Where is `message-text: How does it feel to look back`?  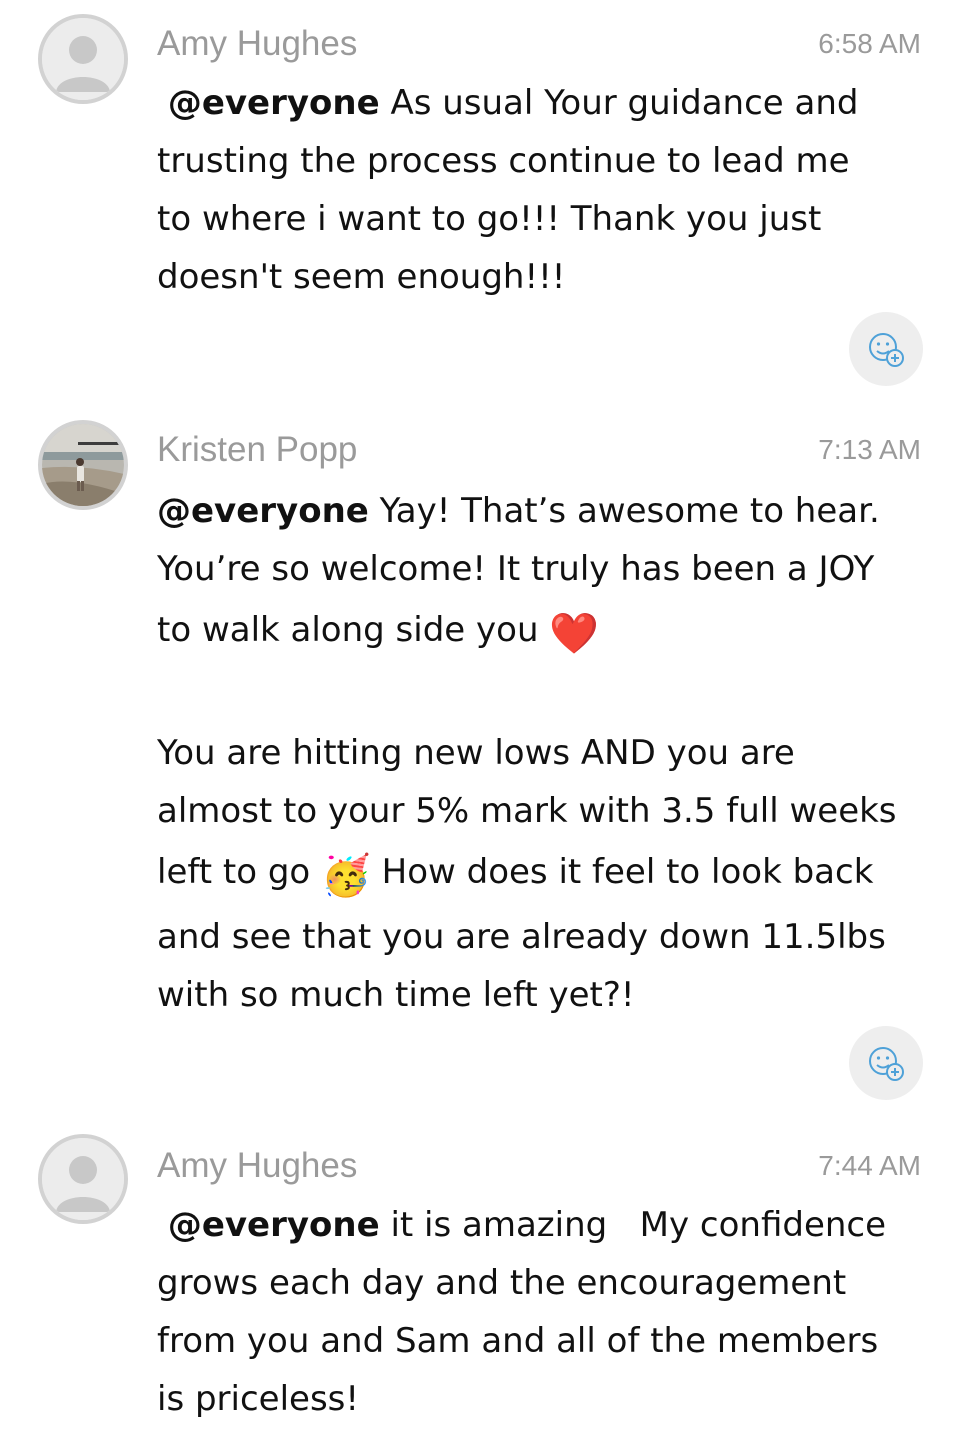
message-text: How does it feel to look back is located at coordinates (627, 872).